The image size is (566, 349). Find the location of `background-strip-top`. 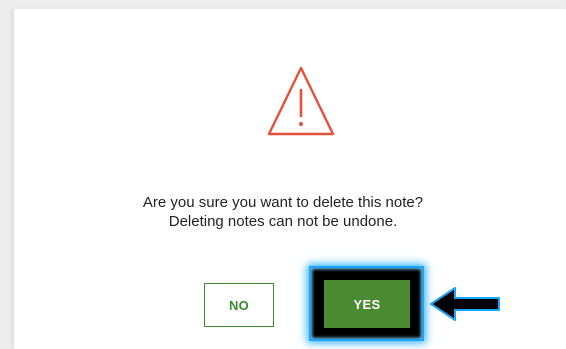

background-strip-top is located at coordinates (283, 4).